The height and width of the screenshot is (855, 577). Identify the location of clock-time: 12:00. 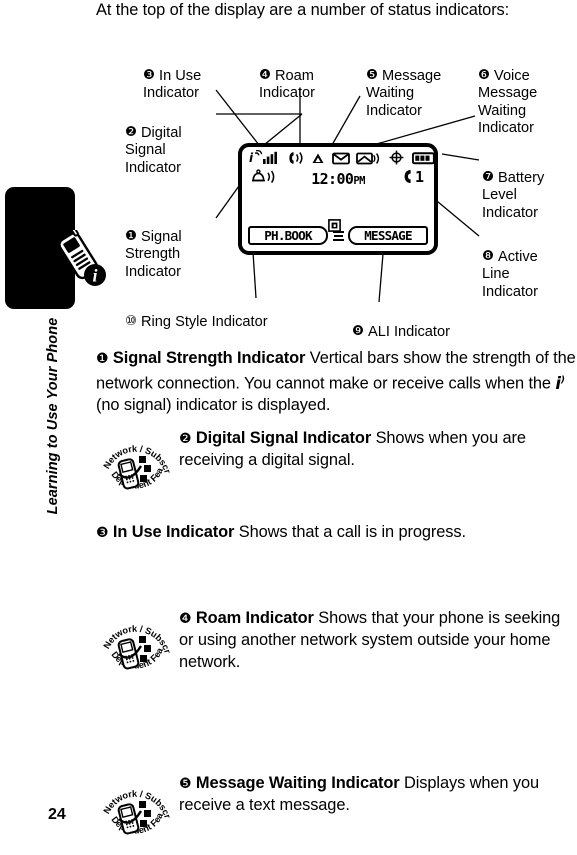
(332, 179).